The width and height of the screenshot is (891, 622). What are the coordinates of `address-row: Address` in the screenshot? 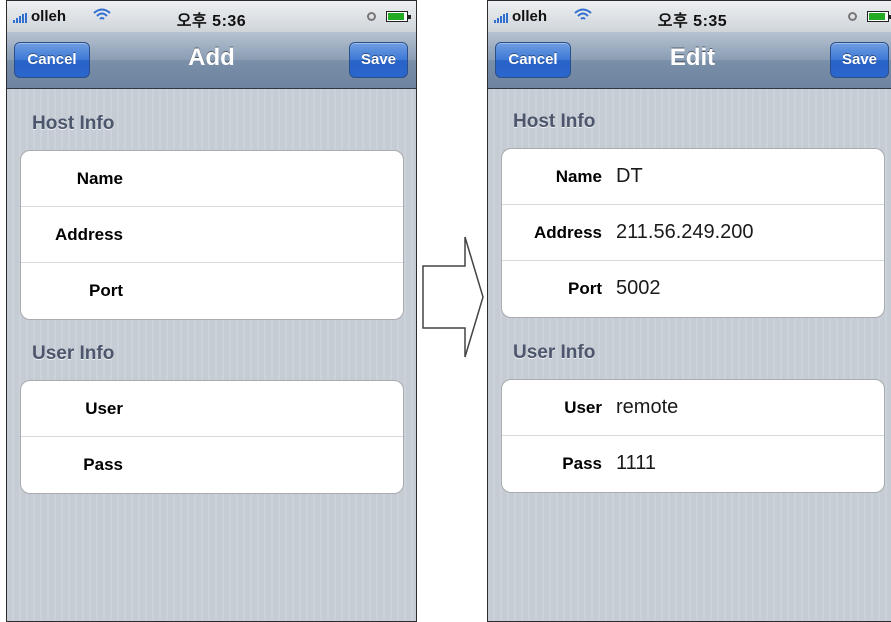 It's located at (212, 235).